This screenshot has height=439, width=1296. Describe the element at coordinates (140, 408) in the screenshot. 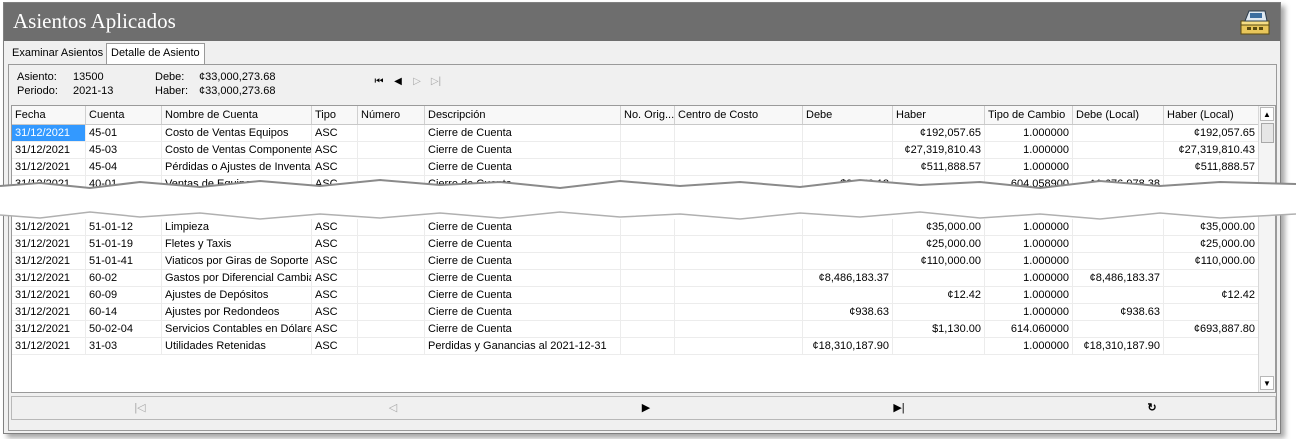

I see `first-page-icon: |◁` at that location.